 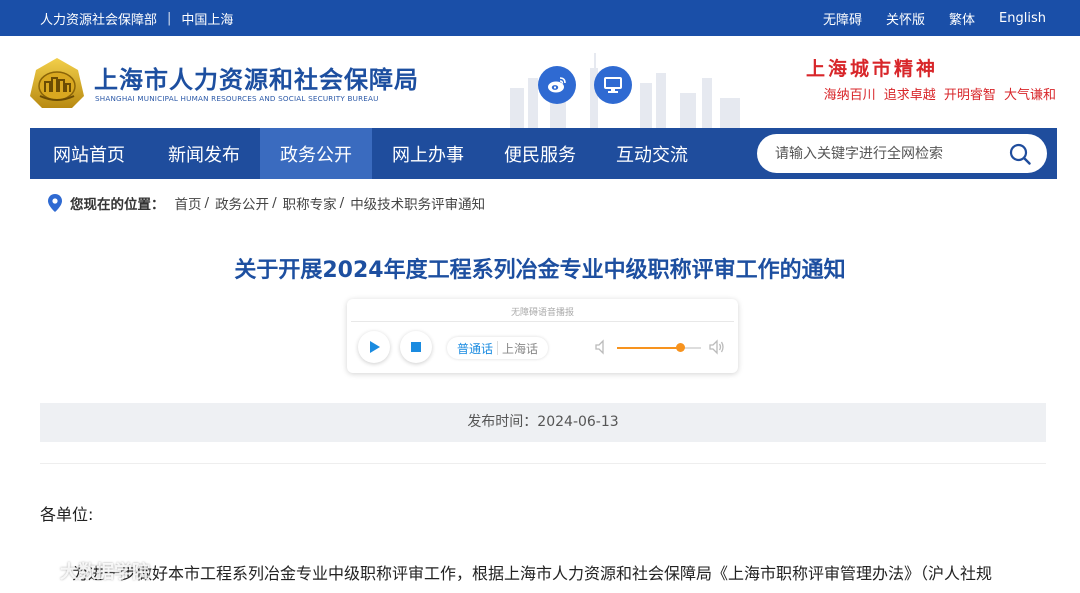 I want to click on site-title: 上海市人力资源和社会保障局, so click(x=256, y=77).